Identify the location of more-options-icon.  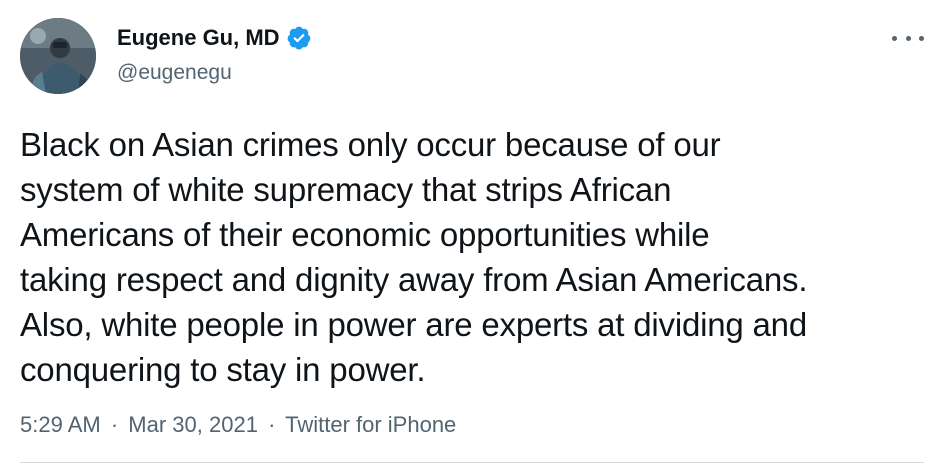
(908, 38).